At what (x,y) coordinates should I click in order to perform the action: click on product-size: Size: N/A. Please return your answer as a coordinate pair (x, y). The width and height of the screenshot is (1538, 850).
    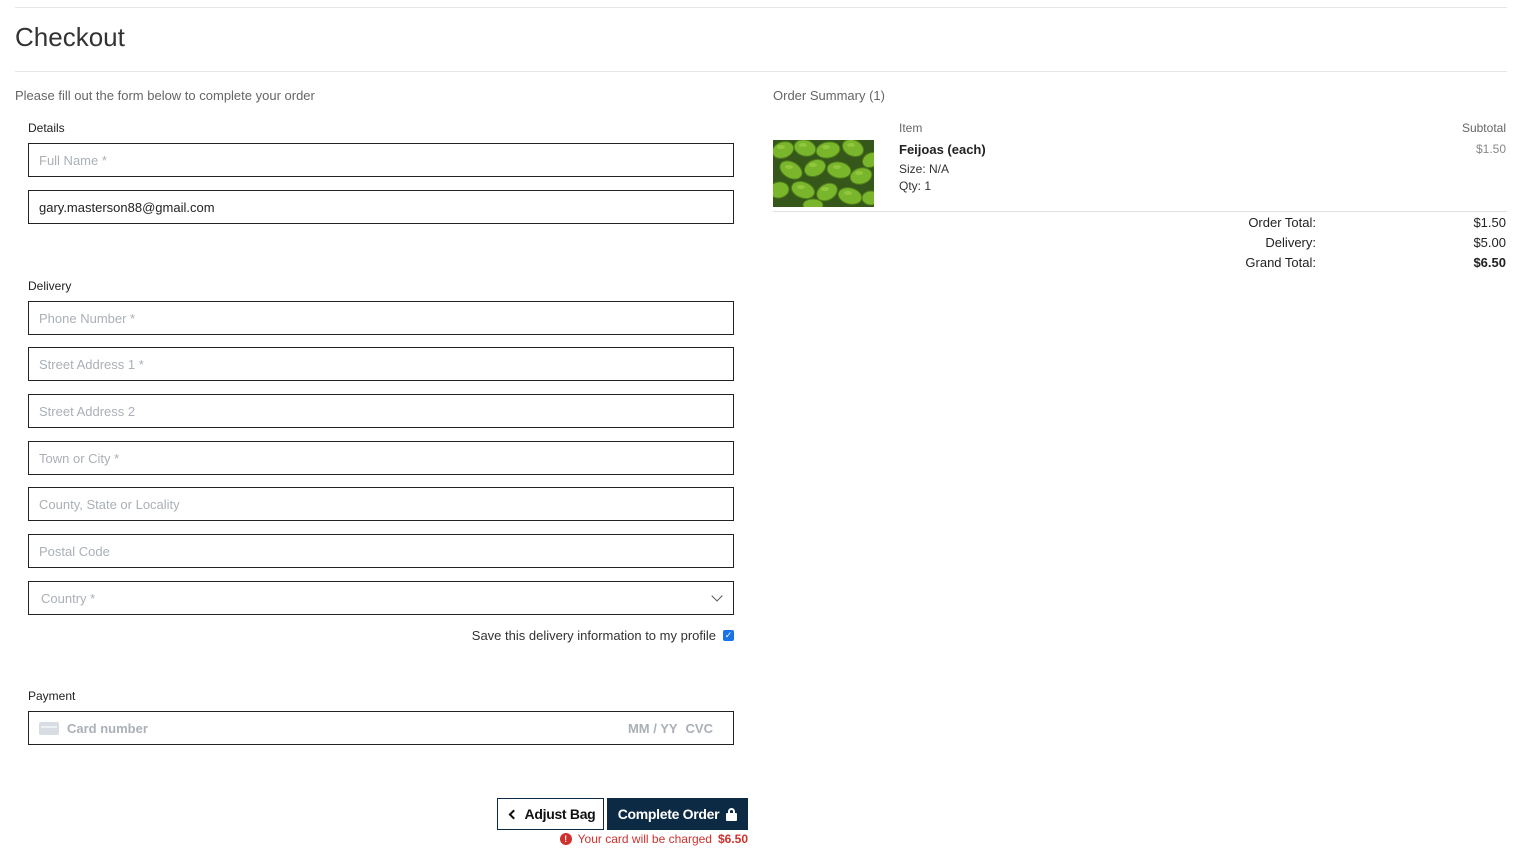
    Looking at the image, I should click on (924, 169).